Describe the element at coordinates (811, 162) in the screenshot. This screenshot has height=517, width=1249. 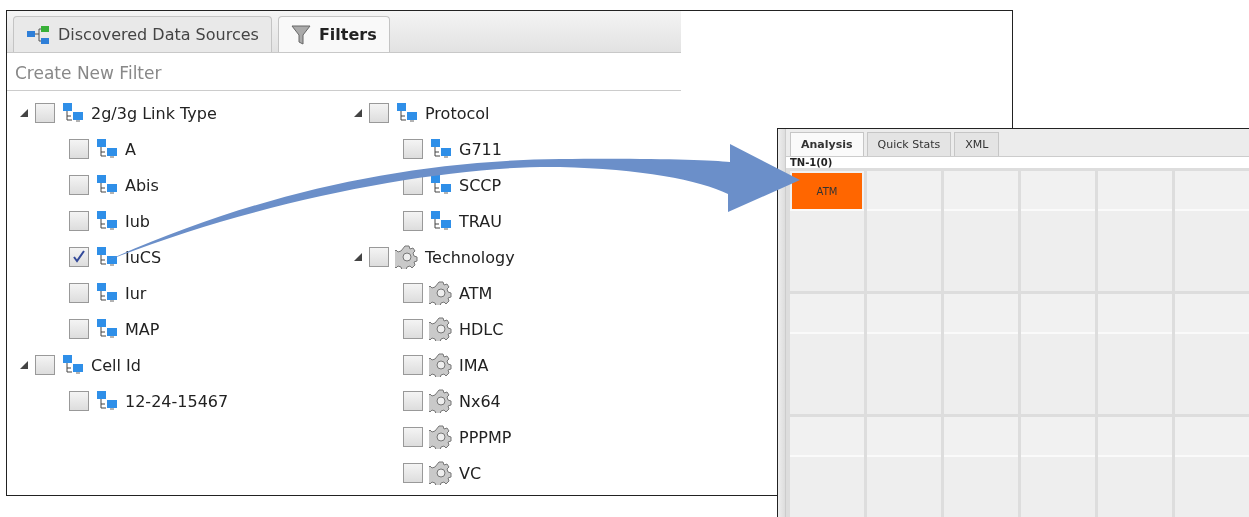
I see `path-label: TN-1(0)` at that location.